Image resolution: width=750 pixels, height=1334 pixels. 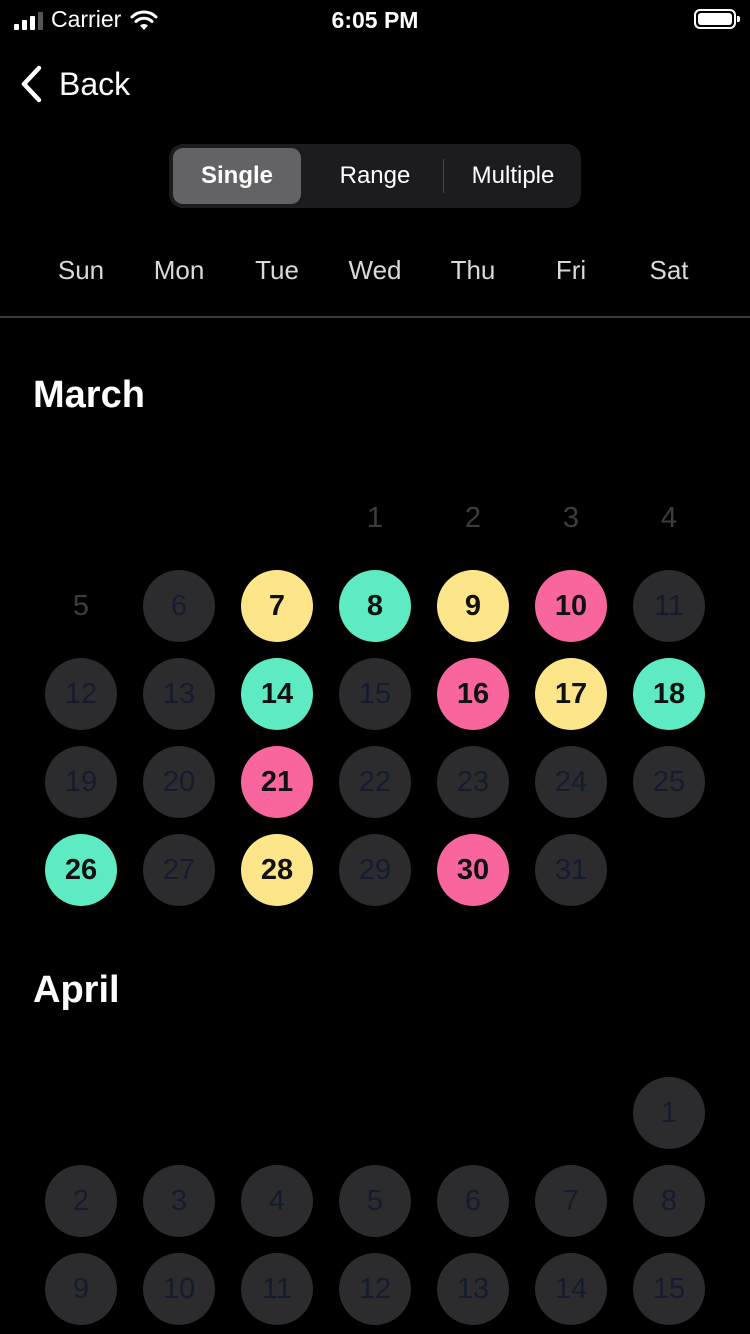 I want to click on back-button: Back, so click(x=74, y=84).